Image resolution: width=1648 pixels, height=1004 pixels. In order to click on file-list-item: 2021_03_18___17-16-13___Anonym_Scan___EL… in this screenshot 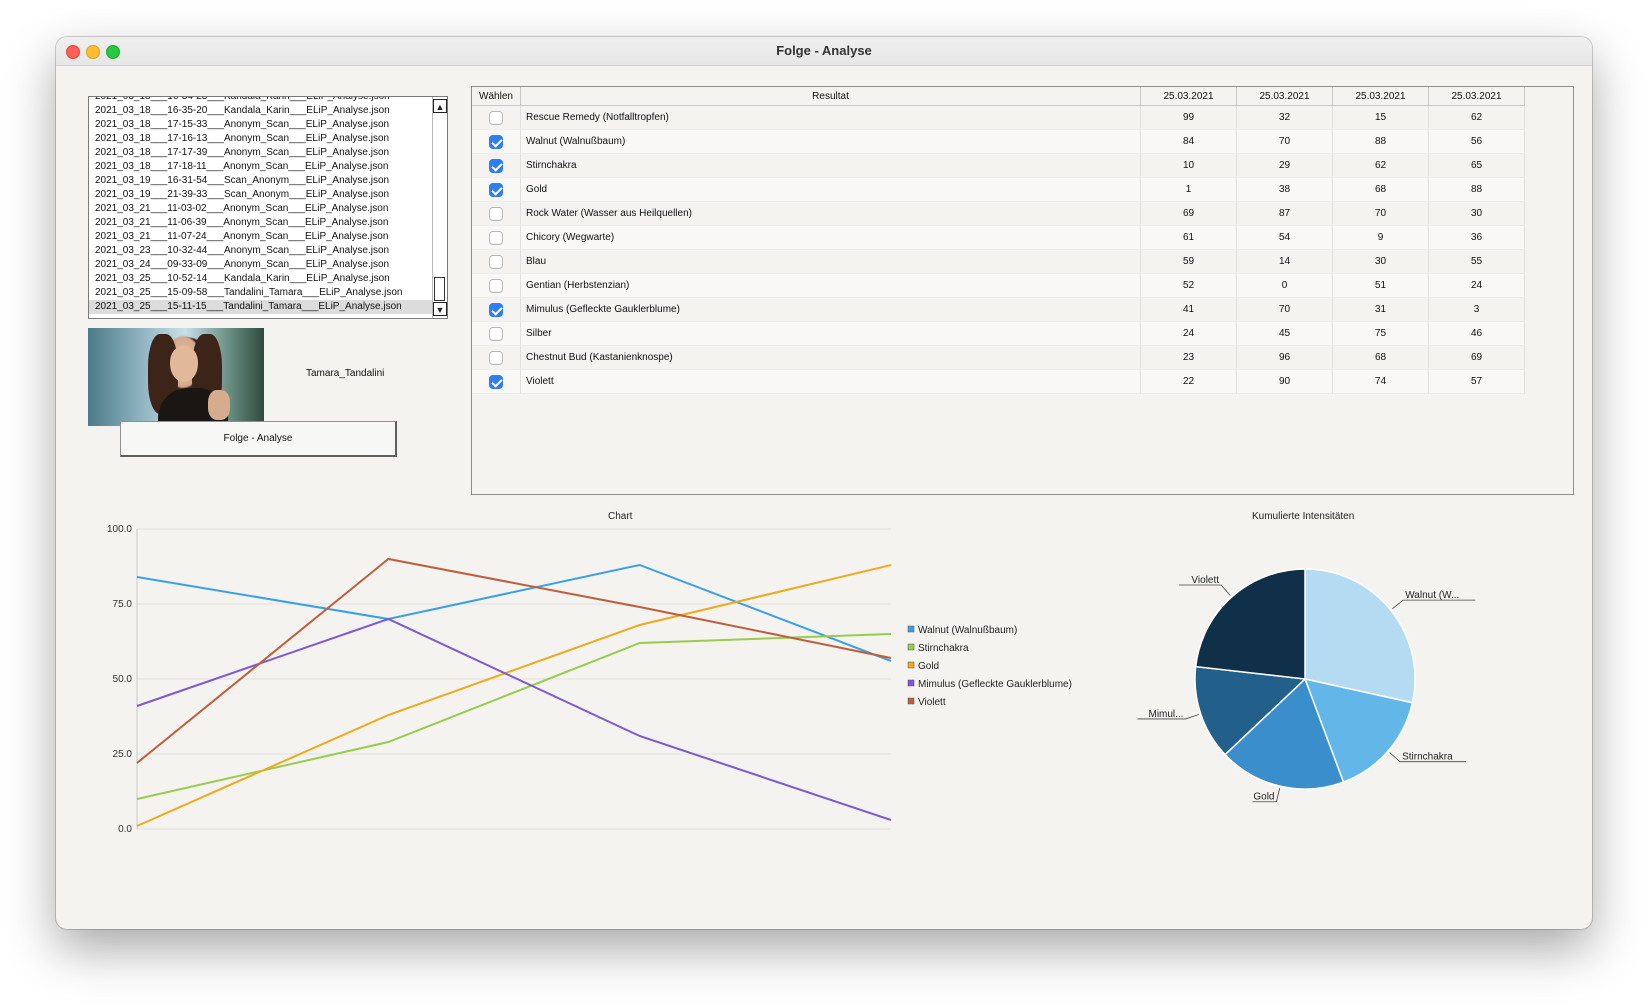, I will do `click(268, 139)`.